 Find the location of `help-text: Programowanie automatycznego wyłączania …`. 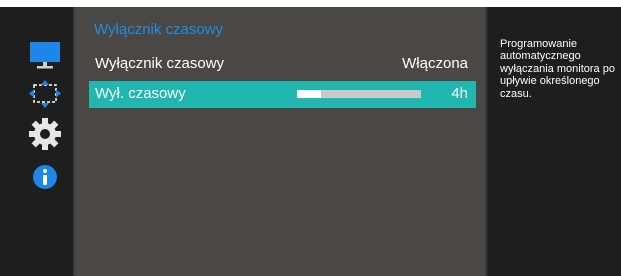

help-text: Programowanie automatycznego wyłączania … is located at coordinates (557, 69).